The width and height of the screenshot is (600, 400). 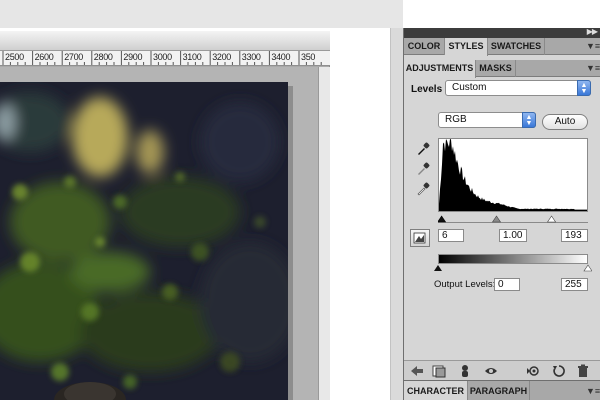 I want to click on ruler-tick-label: 3300, so click(x=251, y=57).